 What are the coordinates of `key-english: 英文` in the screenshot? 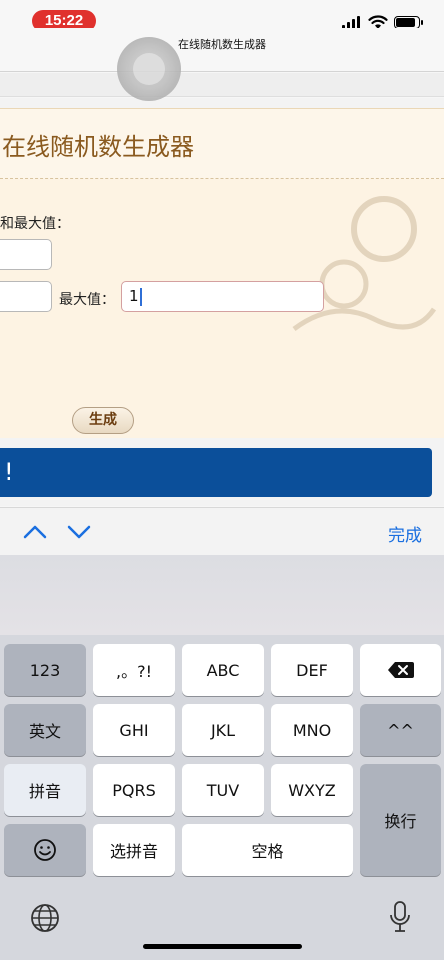 It's located at (45, 730).